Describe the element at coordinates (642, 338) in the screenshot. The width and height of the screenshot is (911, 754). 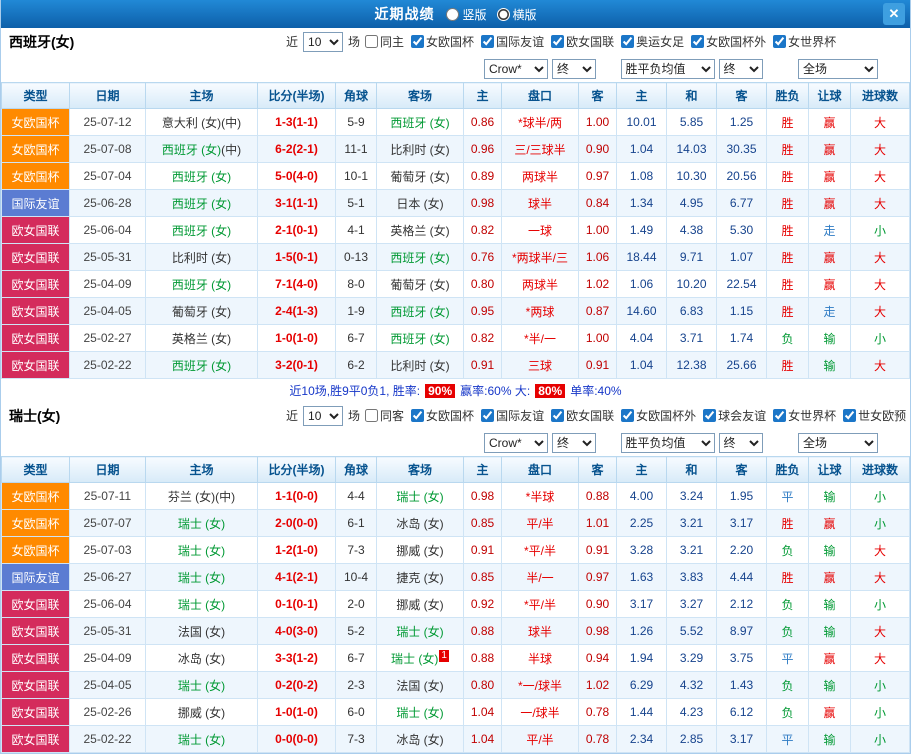
I see `win-odds: 4.04` at that location.